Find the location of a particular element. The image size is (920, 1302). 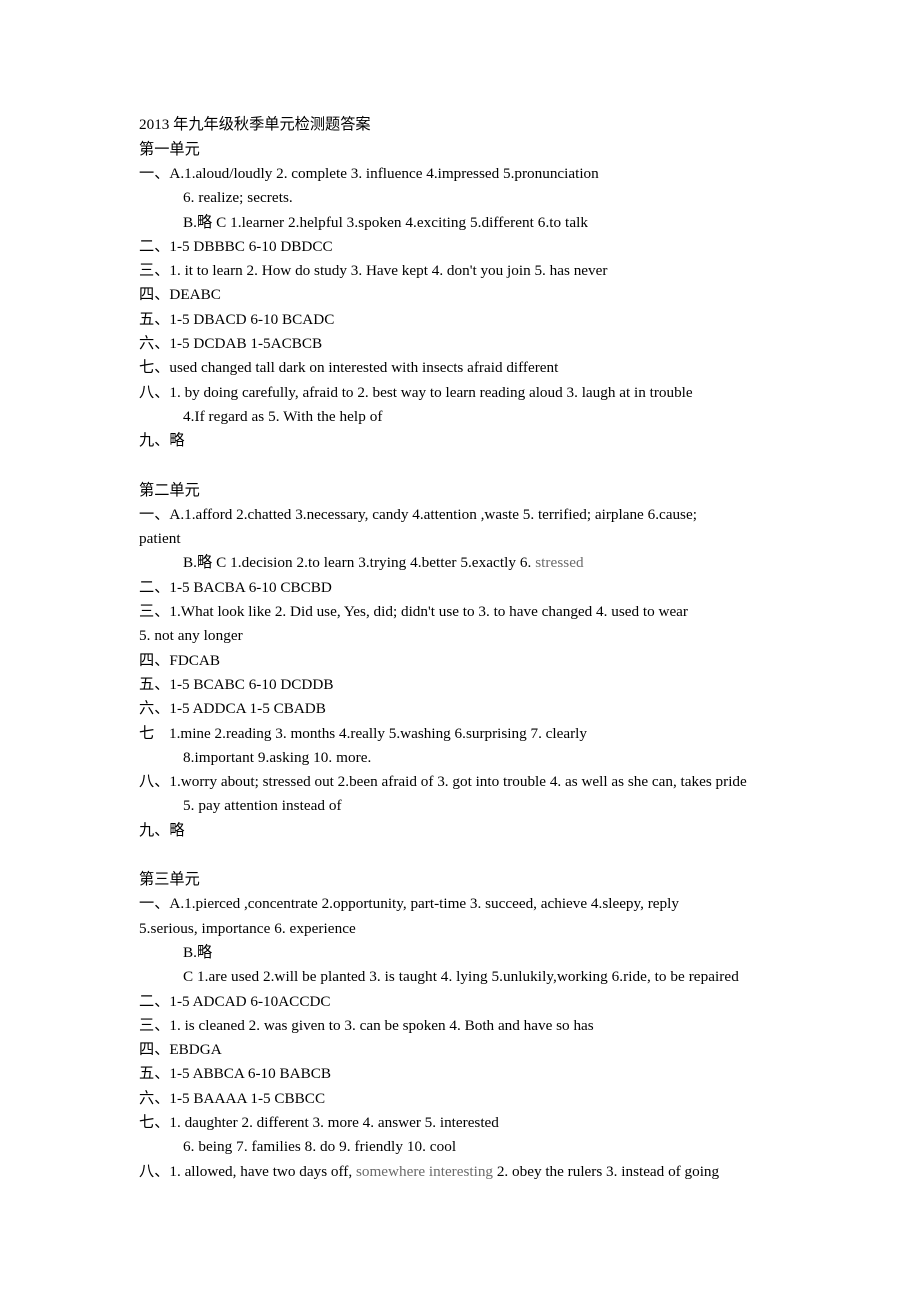

answer-line: 四、 DEABC is located at coordinates (469, 295).